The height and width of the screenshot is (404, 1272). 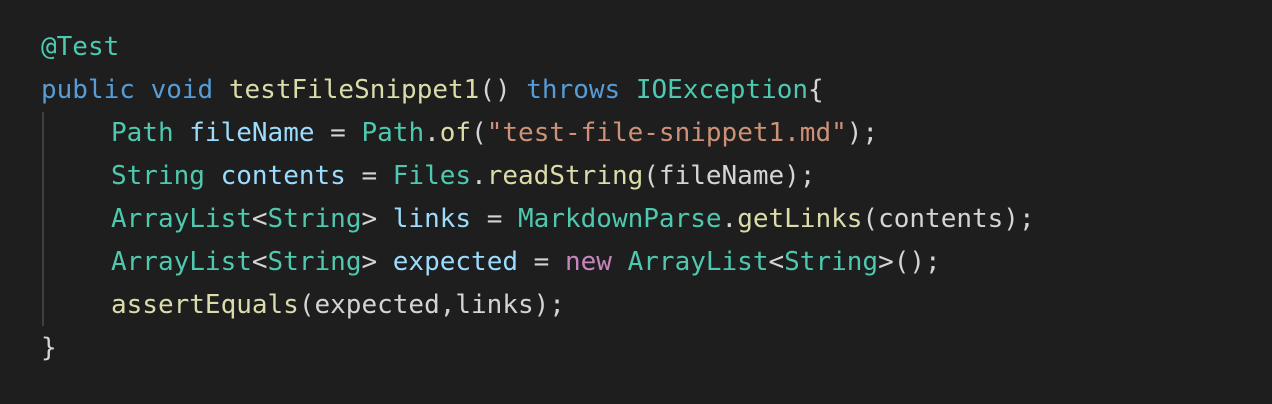 I want to click on code-token-kw: void, so click(x=182, y=90).